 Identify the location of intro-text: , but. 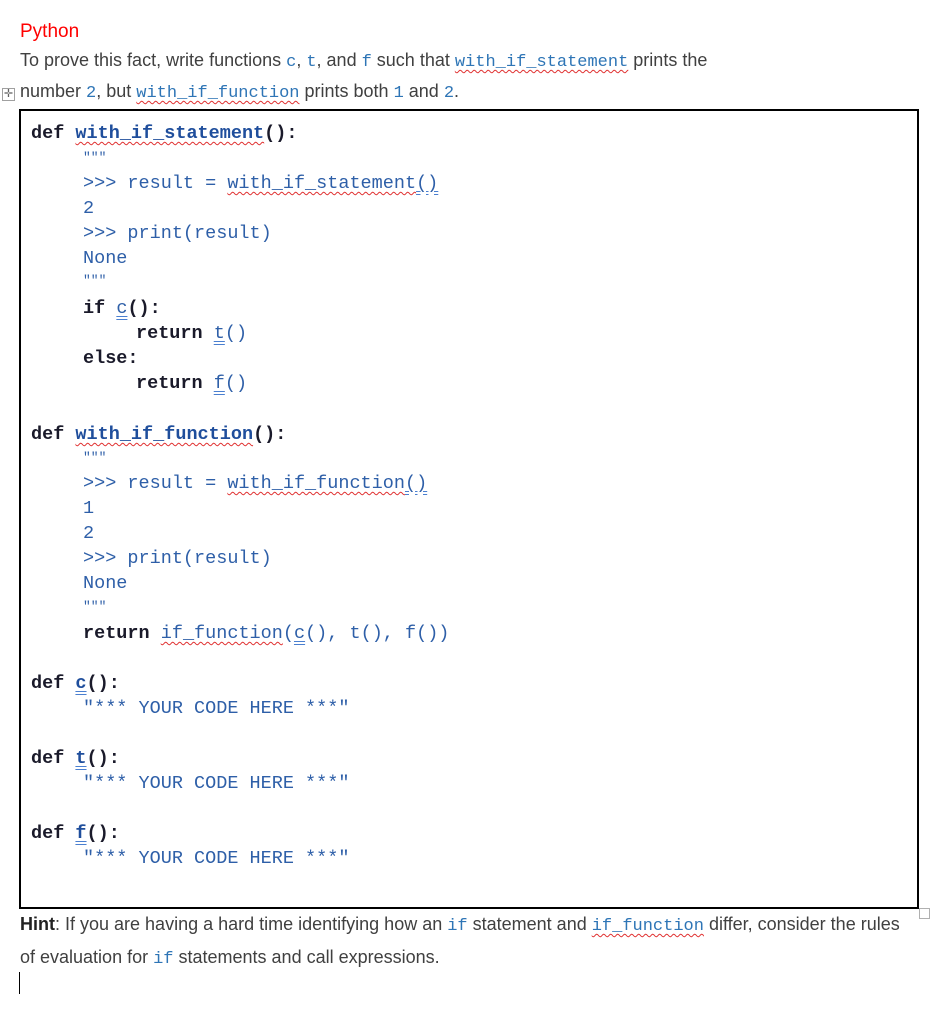
(116, 91).